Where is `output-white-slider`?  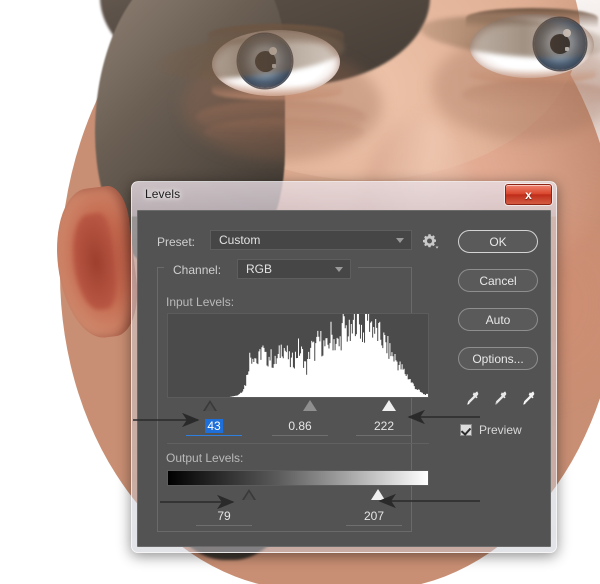
output-white-slider is located at coordinates (378, 494).